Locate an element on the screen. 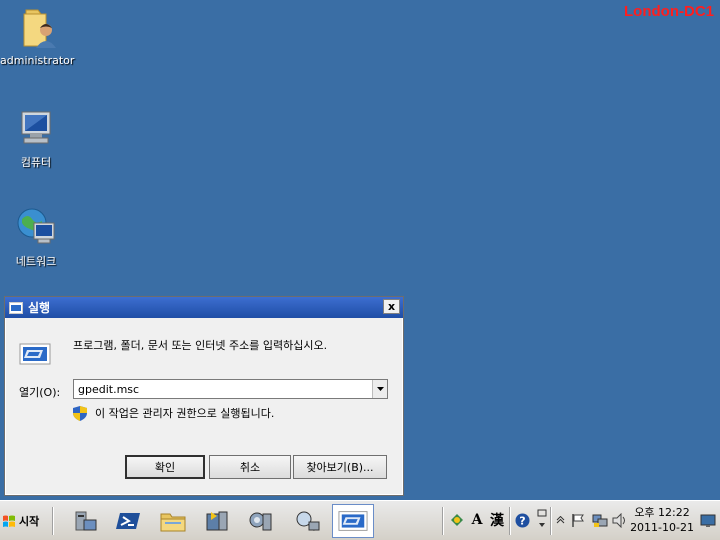 The image size is (720, 540). volume-tray-icon is located at coordinates (620, 520).